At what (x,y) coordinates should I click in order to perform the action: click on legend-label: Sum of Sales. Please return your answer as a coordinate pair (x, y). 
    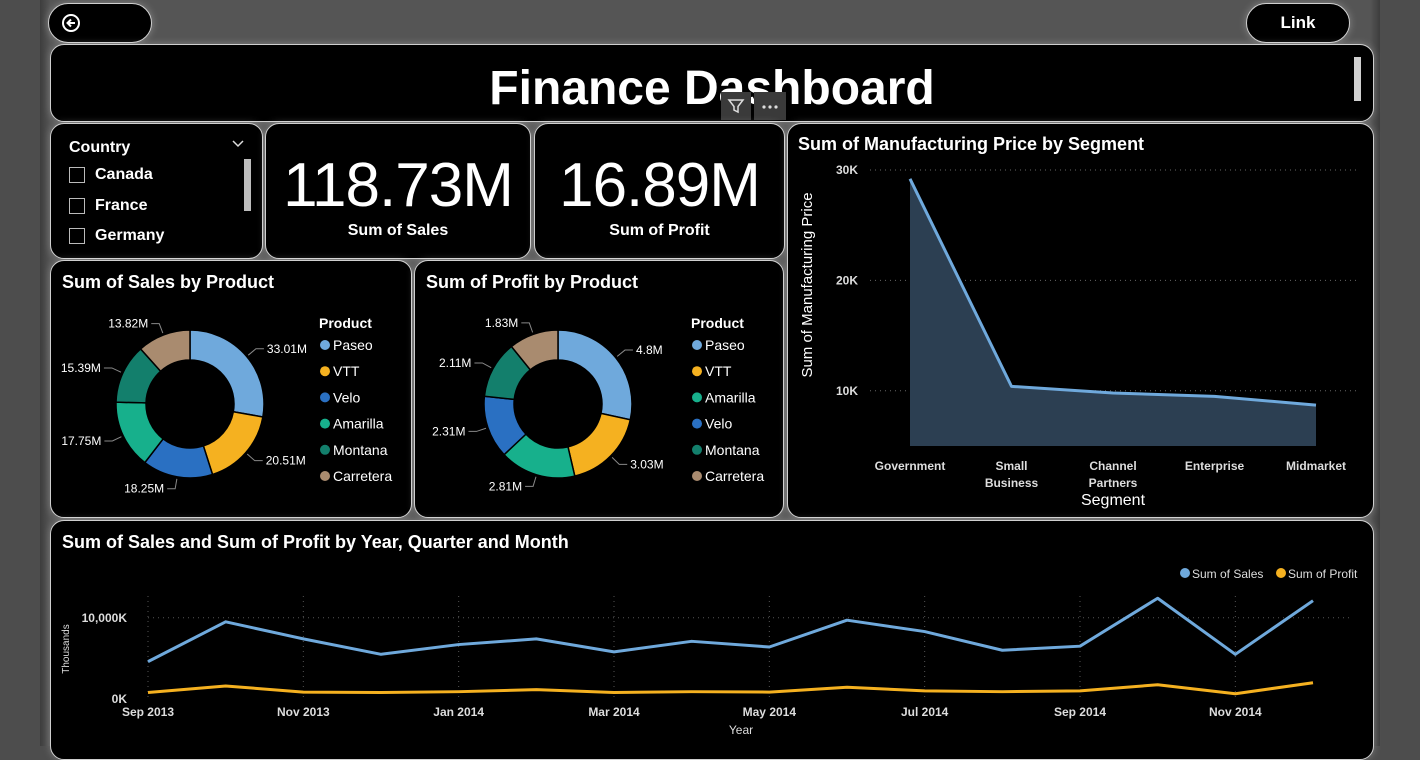
    Looking at the image, I should click on (1227, 574).